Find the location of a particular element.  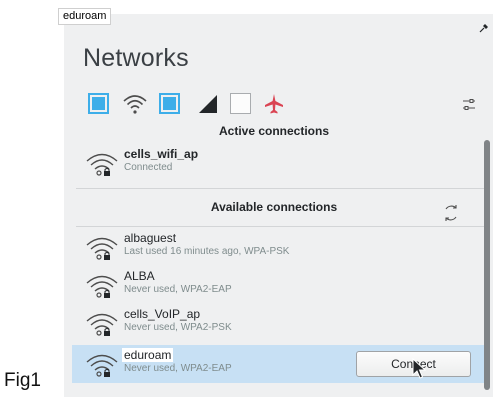

network-name: albaguest is located at coordinates (150, 238).